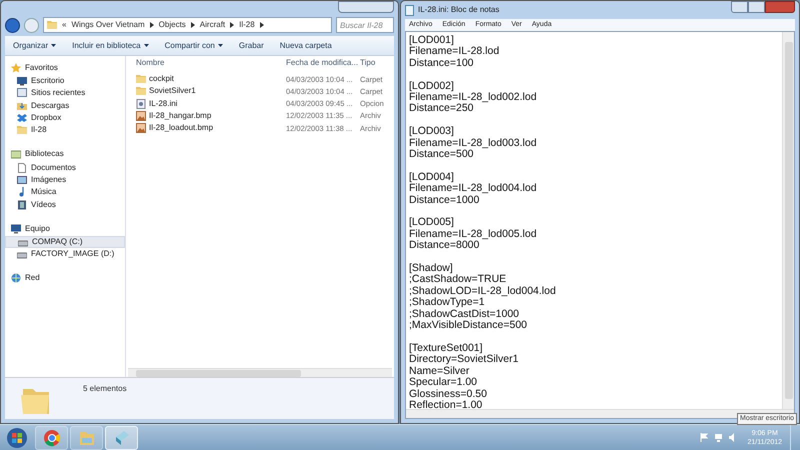  I want to click on text-line: Filename=IL-28_lod003.lod, so click(473, 143).